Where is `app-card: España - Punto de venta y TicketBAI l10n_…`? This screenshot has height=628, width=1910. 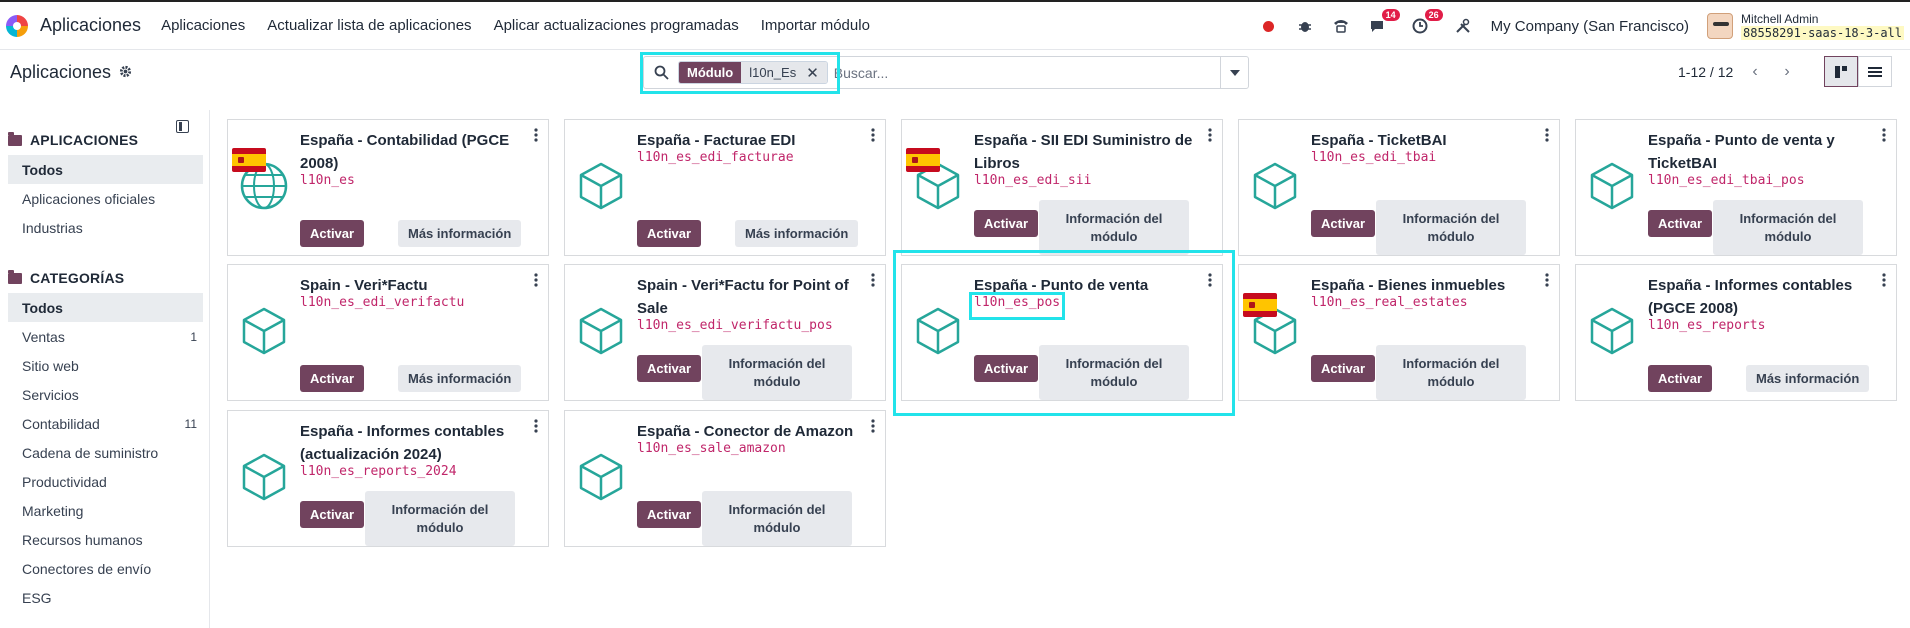
app-card: España - Punto de venta y TicketBAI l10n_… is located at coordinates (1736, 187).